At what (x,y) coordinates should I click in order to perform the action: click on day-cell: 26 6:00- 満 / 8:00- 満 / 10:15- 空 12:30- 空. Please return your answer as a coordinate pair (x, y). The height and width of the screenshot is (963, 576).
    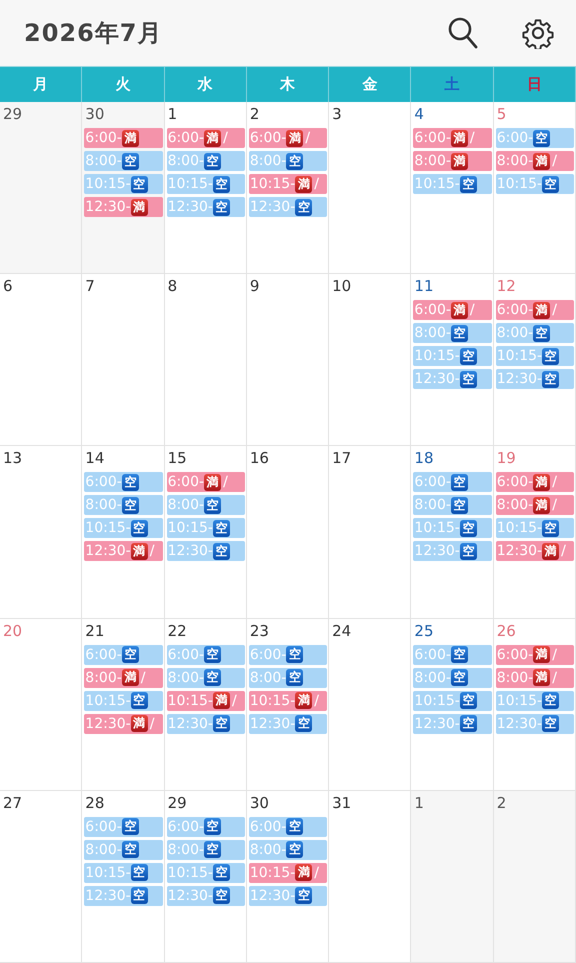
    Looking at the image, I should click on (535, 704).